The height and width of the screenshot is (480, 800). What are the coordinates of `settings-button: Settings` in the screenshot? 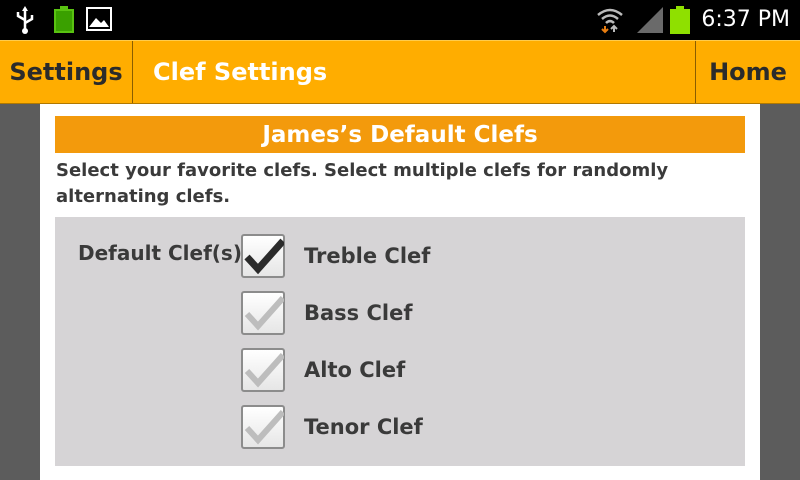 It's located at (66, 72).